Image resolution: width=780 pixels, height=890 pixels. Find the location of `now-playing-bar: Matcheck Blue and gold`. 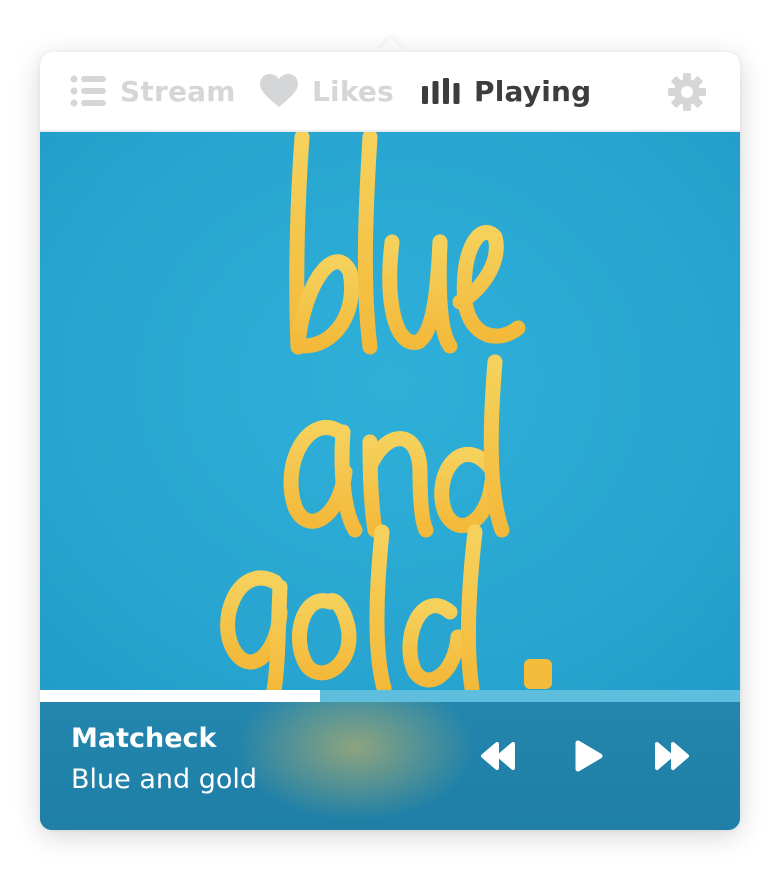

now-playing-bar: Matcheck Blue and gold is located at coordinates (390, 766).